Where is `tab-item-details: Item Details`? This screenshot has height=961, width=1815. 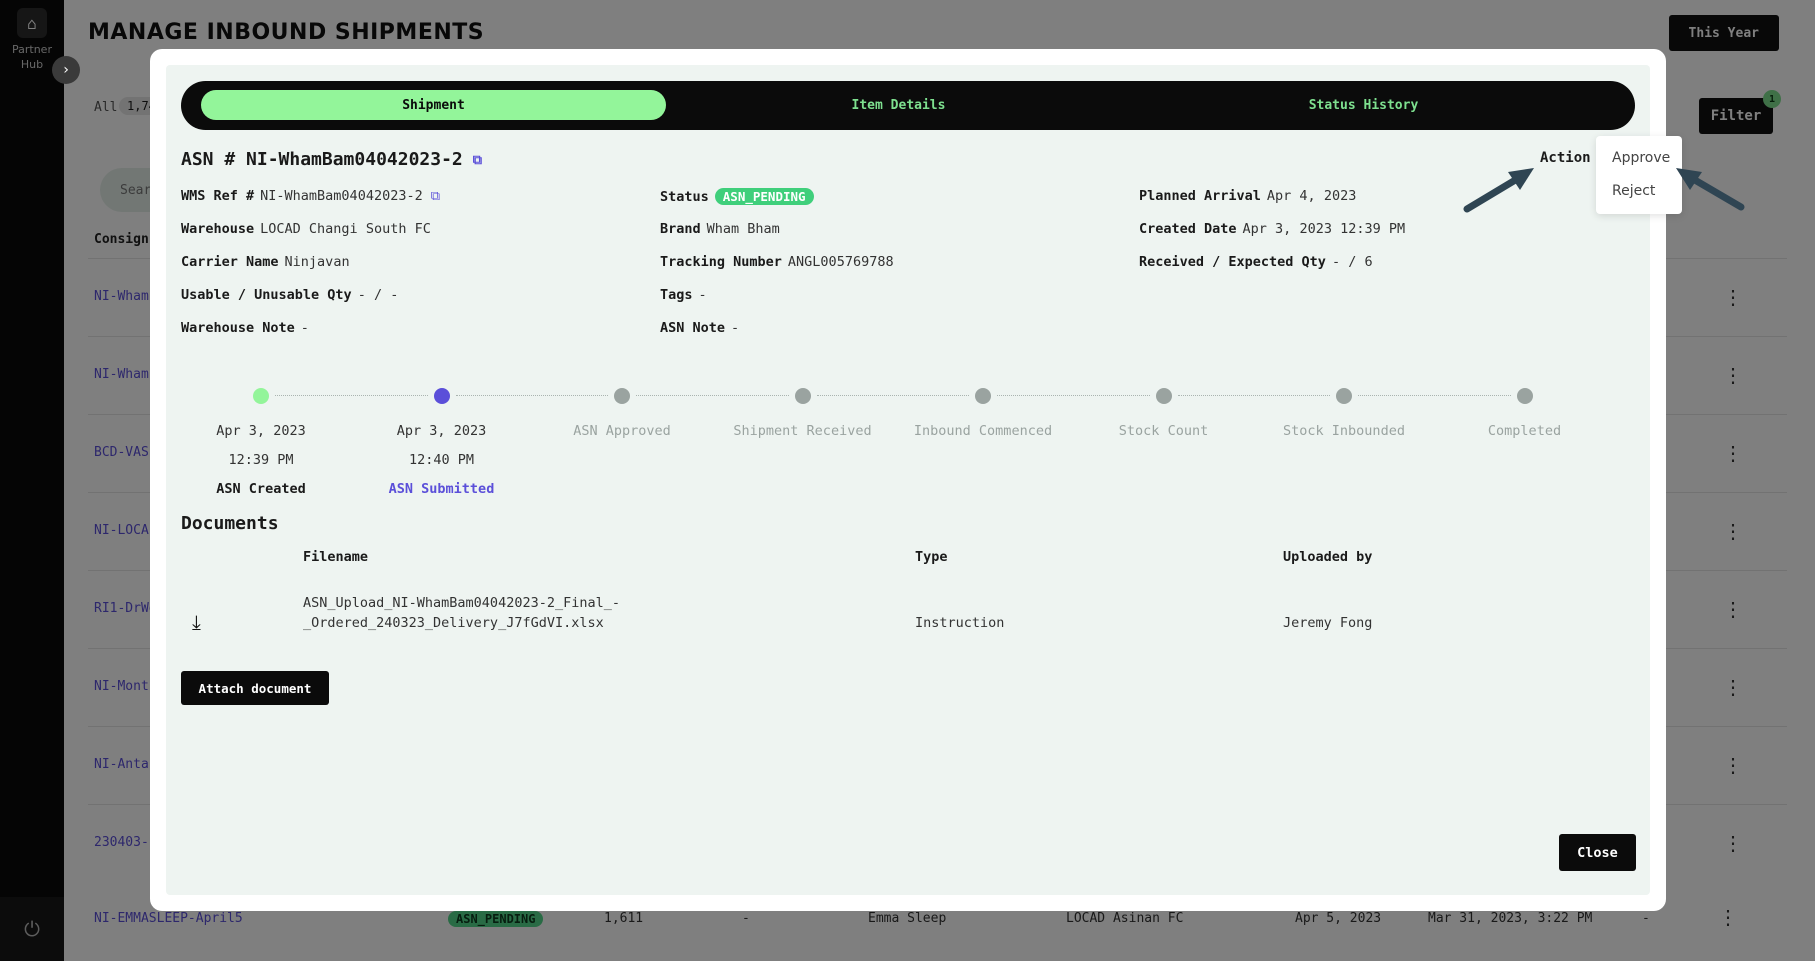
tab-item-details: Item Details is located at coordinates (898, 105).